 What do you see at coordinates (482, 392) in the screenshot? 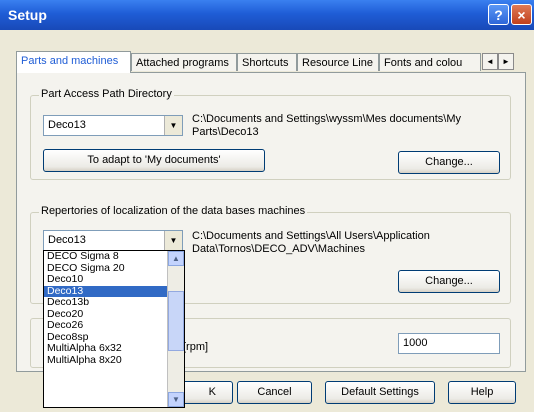
I see `help-button: Help` at bounding box center [482, 392].